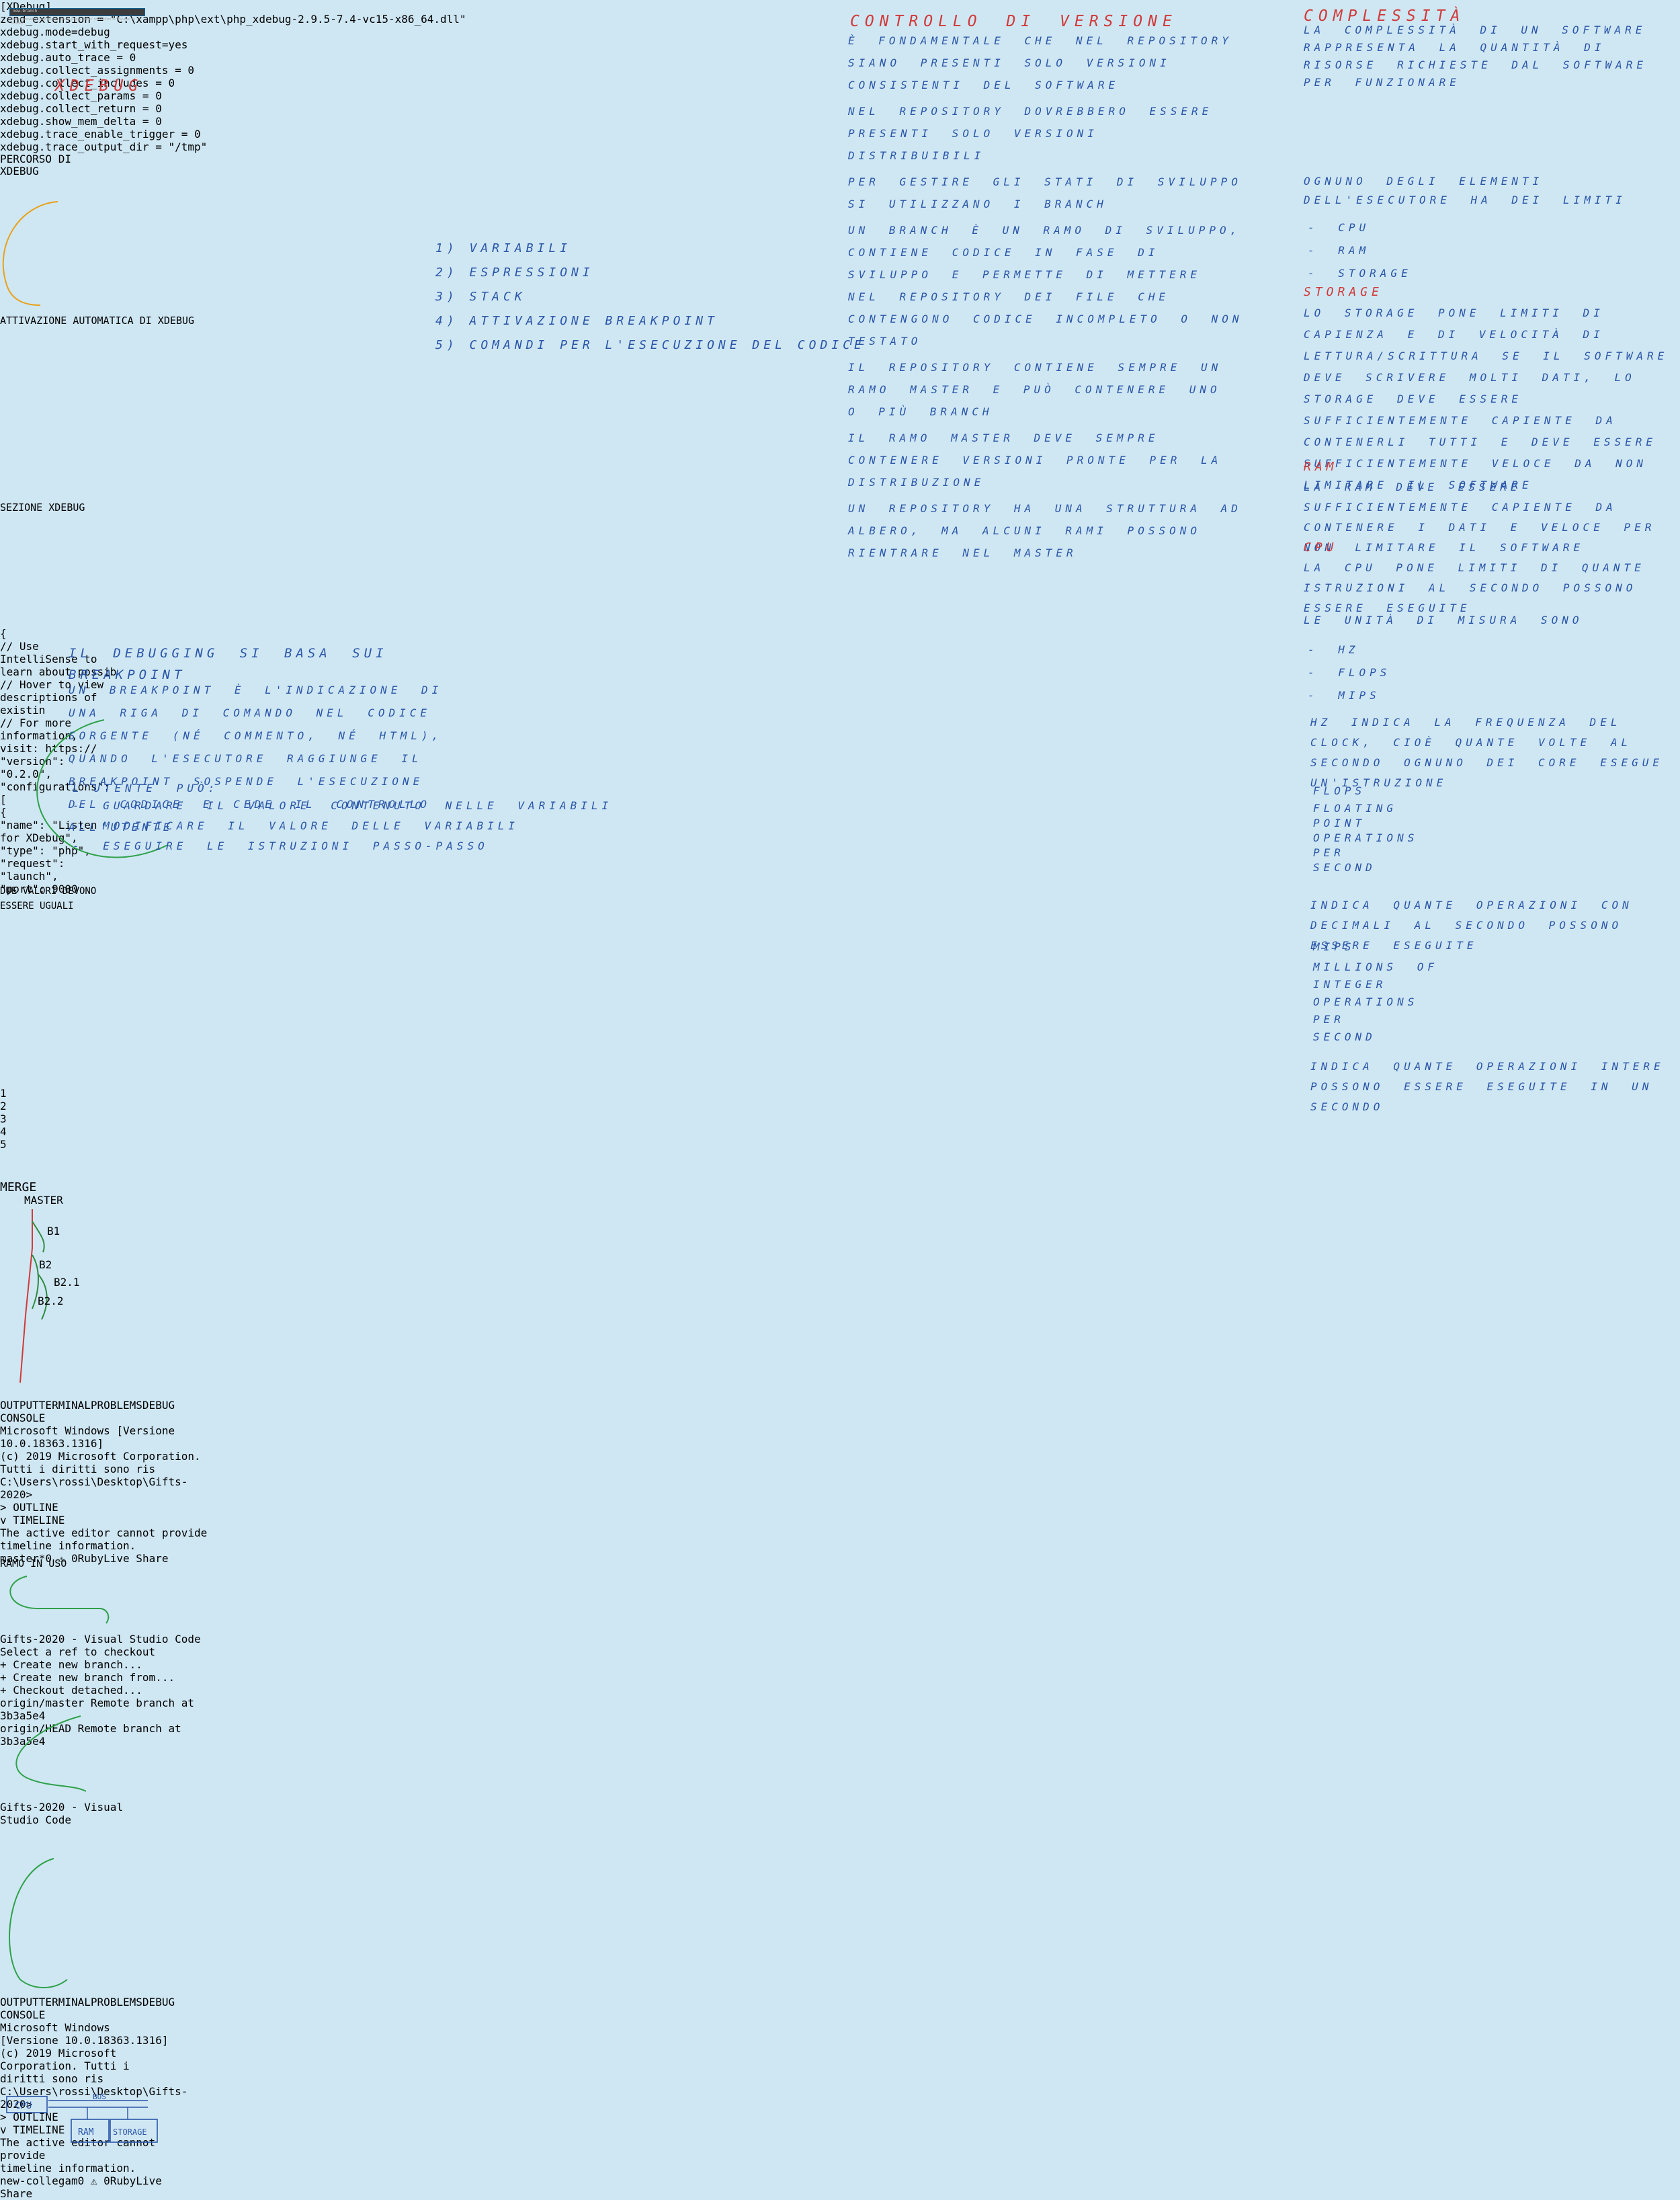 This screenshot has height=2200, width=1680. I want to click on flops-word: SECOND, so click(1345, 867).